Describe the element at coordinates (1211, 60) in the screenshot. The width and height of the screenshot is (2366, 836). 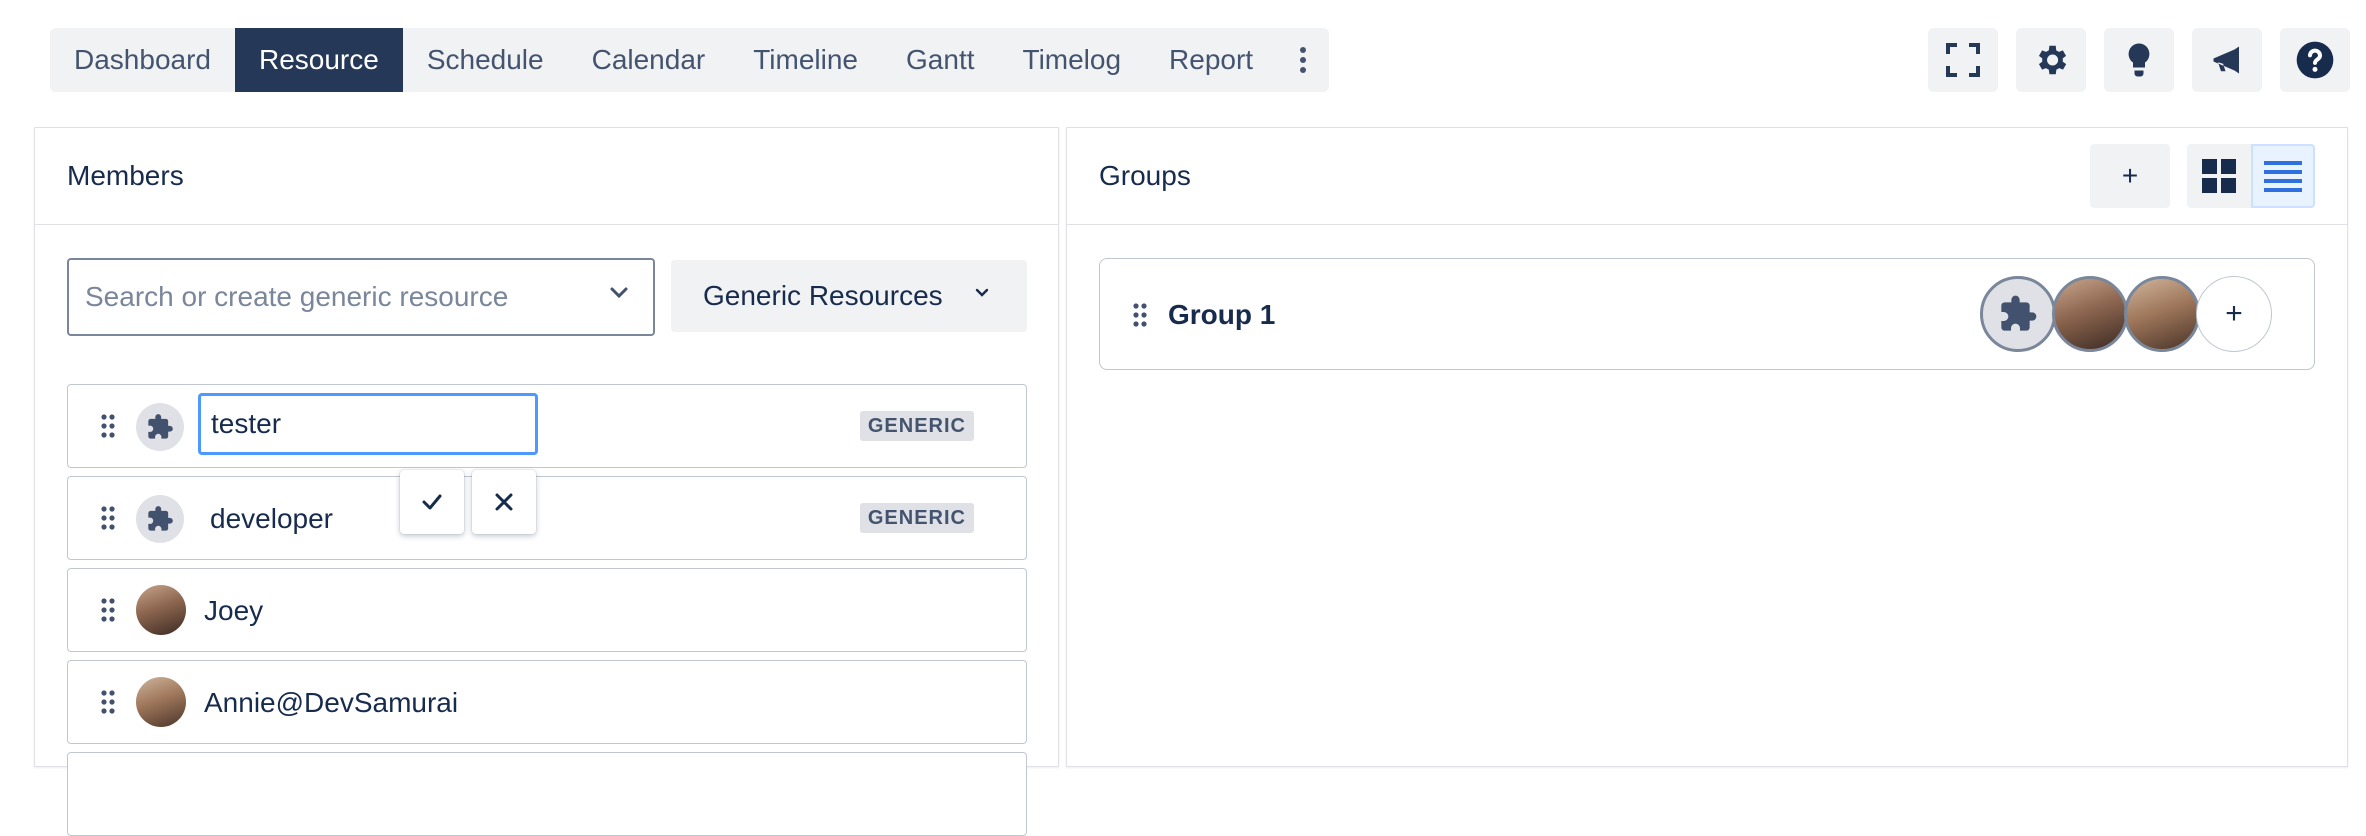
I see `tab-report: Report` at that location.